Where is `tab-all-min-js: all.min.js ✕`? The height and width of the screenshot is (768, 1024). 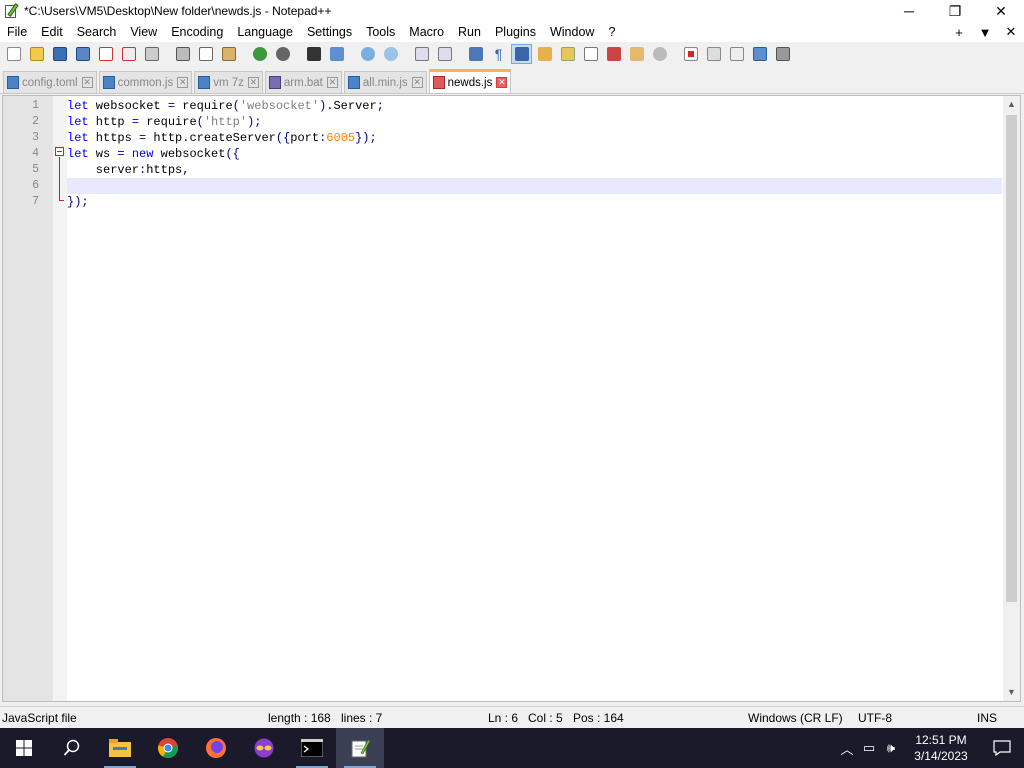 tab-all-min-js: all.min.js ✕ is located at coordinates (385, 82).